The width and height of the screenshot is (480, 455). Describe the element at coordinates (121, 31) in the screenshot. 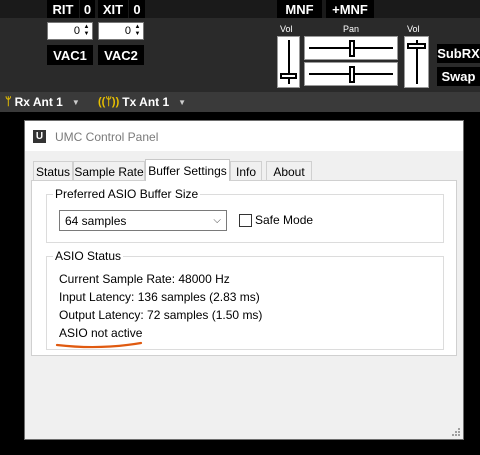

I see `xit-offset-spinner: 0 ▲ ▼` at that location.